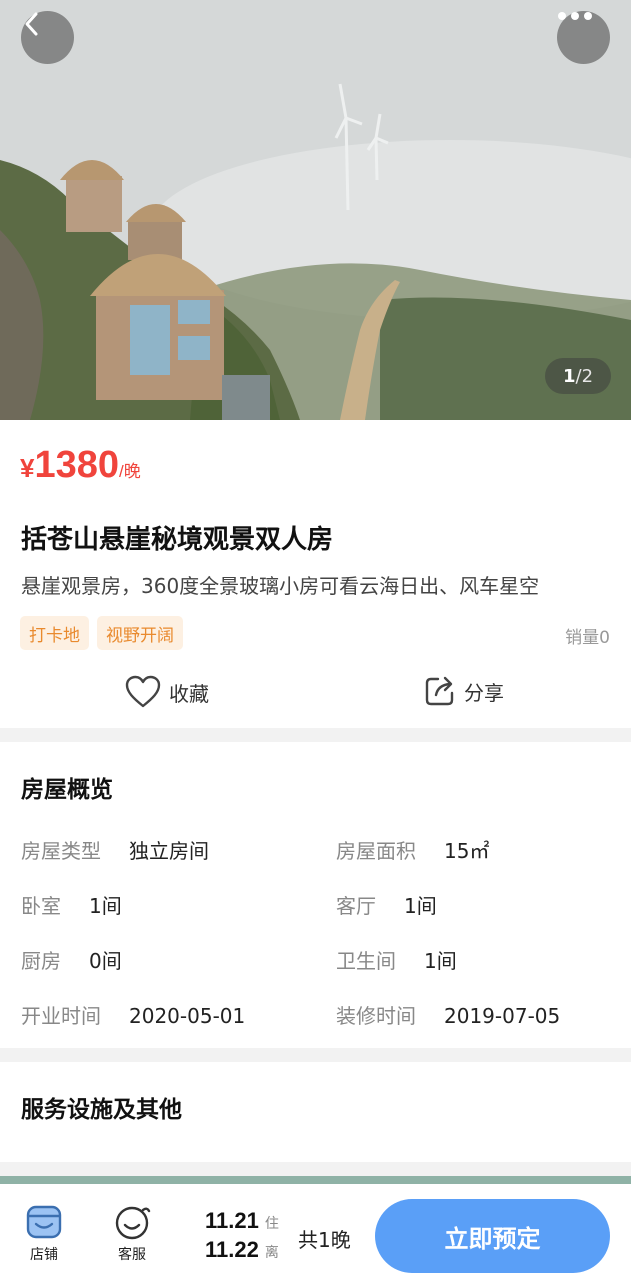 This screenshot has width=631, height=1280. I want to click on bottom-bar: 店铺 客服 11.21 住 11.22 离 共1晚 立即预定, so click(315, 1232).